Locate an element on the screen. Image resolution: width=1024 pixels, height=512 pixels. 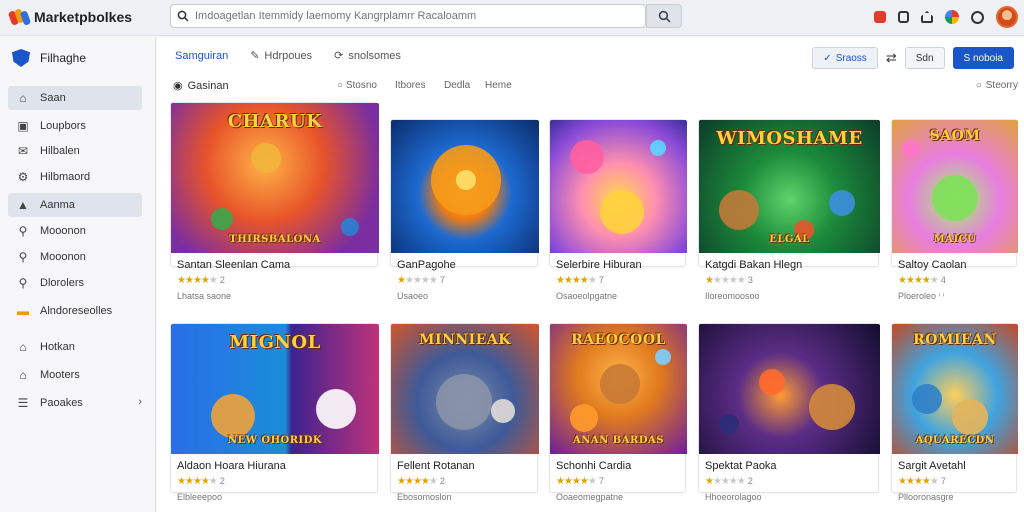
thumbnail-title-art: ROMIEAN is located at coordinates (955, 340).